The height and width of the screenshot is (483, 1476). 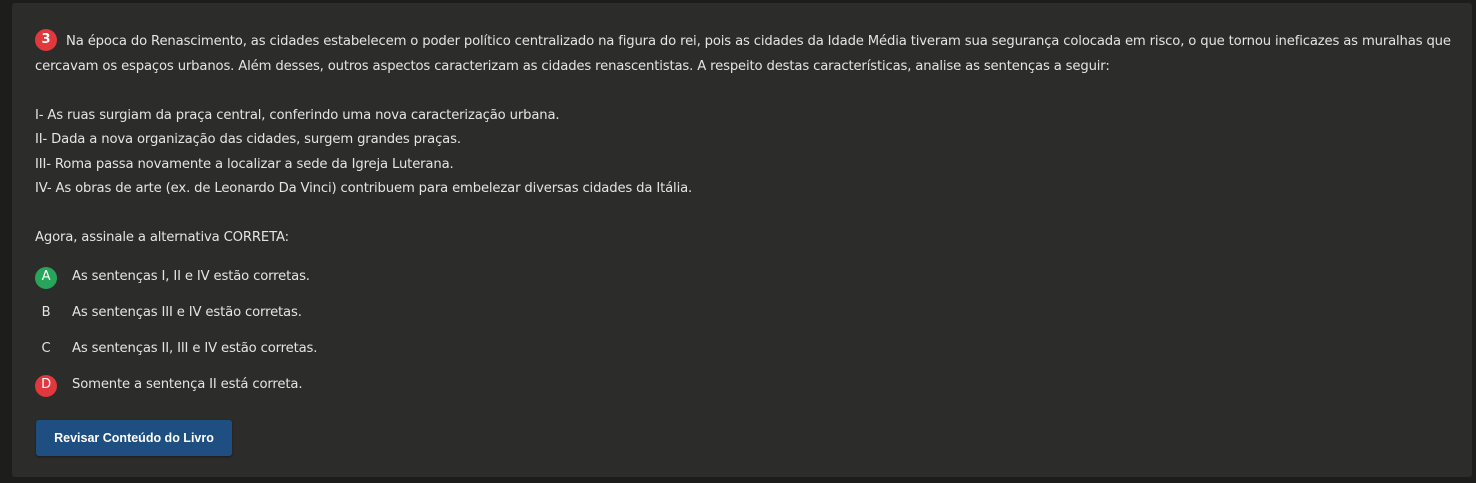 What do you see at coordinates (46, 40) in the screenshot?
I see `question-number-badge: 3` at bounding box center [46, 40].